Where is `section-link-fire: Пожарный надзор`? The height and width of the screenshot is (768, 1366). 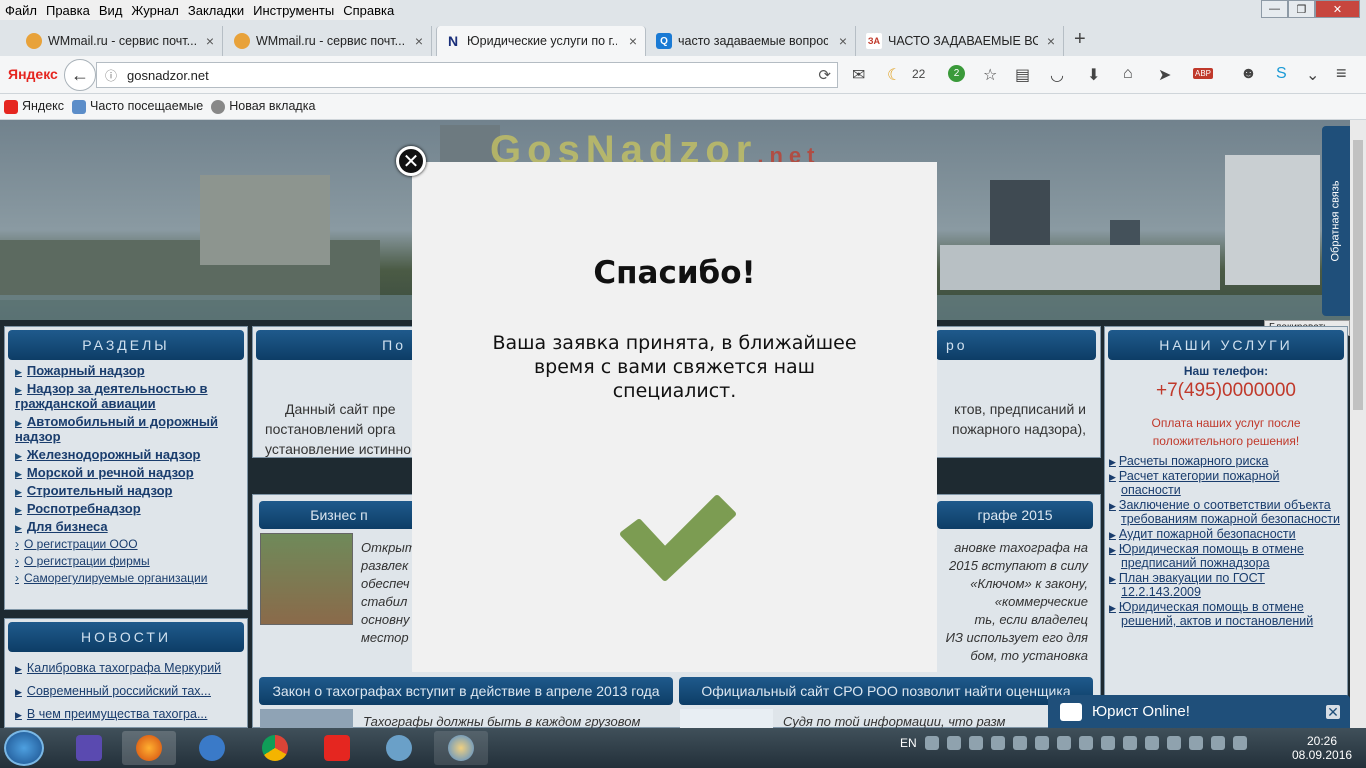 section-link-fire: Пожарный надзор is located at coordinates (127, 370).